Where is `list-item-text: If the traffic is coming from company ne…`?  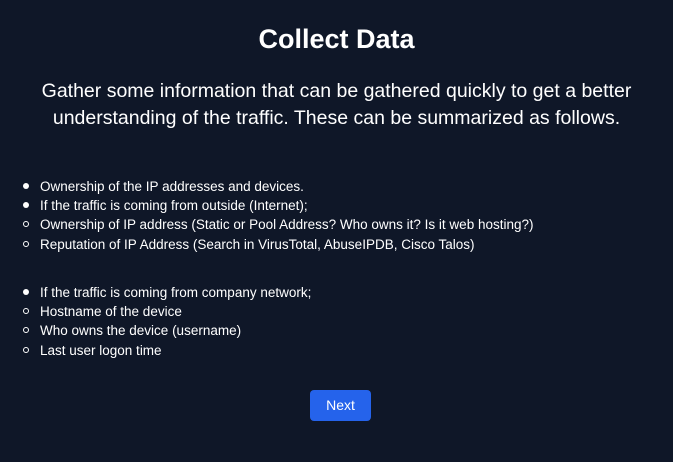 list-item-text: If the traffic is coming from company ne… is located at coordinates (176, 292).